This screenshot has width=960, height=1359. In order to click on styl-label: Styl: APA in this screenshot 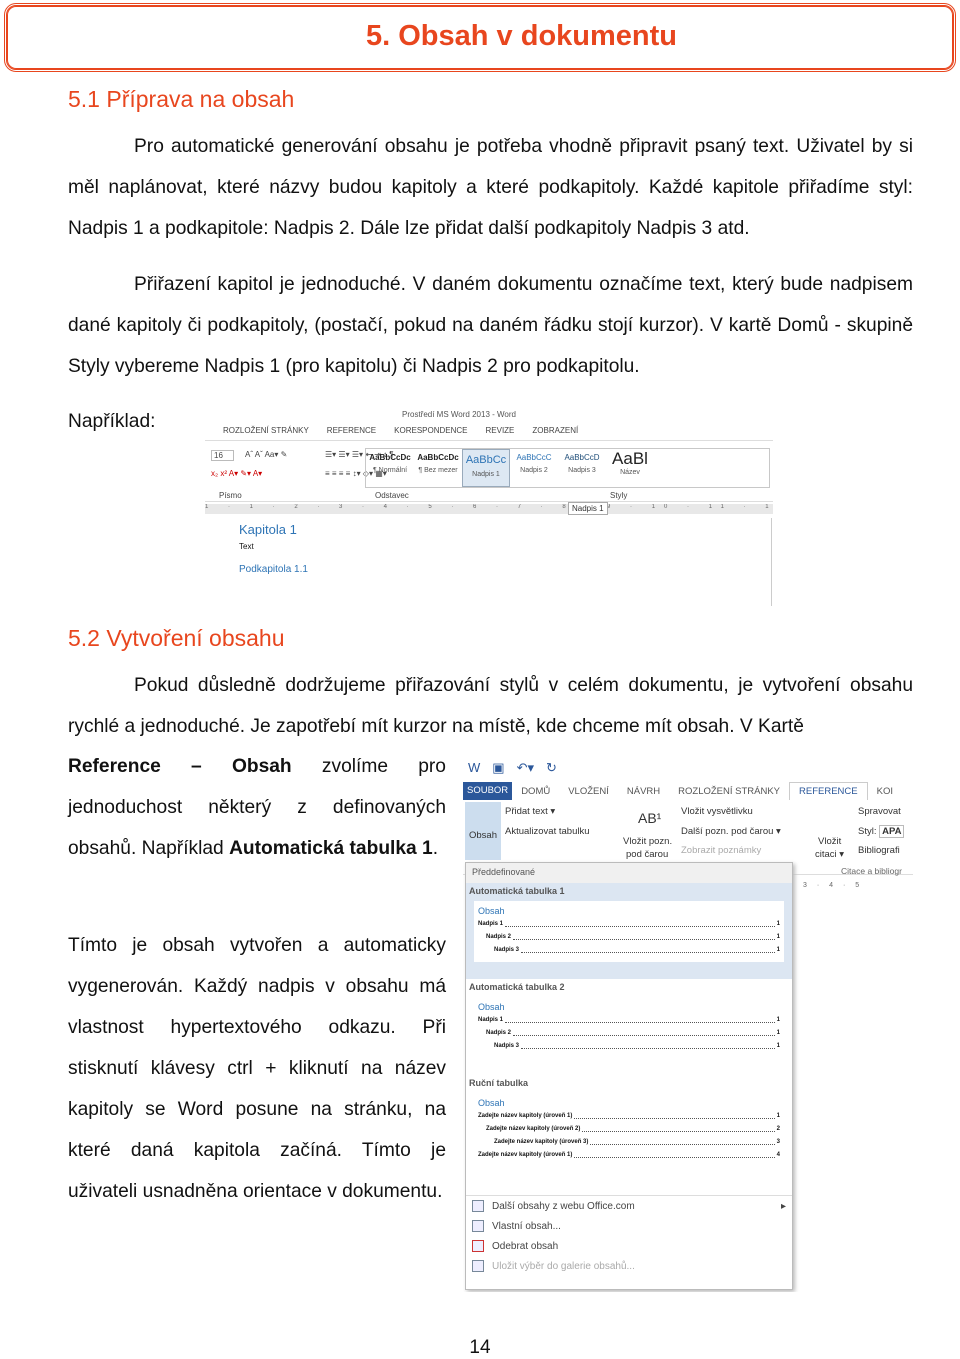, I will do `click(881, 831)`.